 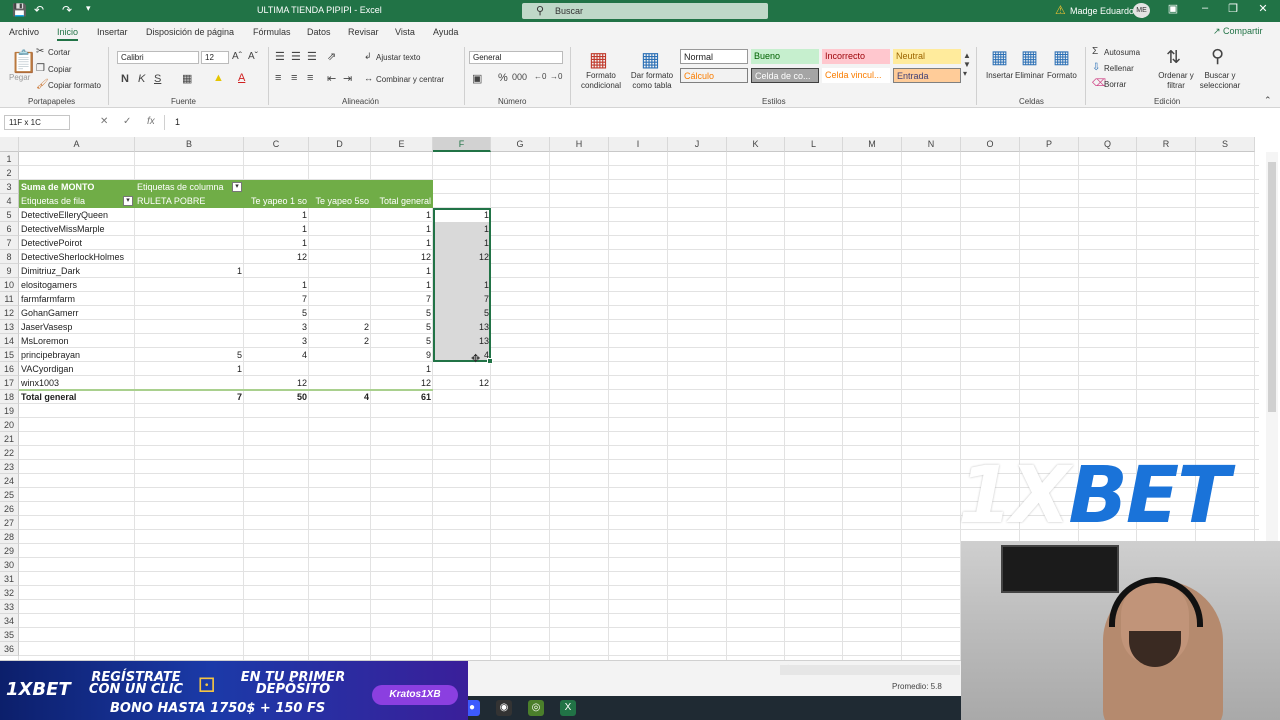 I want to click on underline-icon: S, so click(x=157, y=79).